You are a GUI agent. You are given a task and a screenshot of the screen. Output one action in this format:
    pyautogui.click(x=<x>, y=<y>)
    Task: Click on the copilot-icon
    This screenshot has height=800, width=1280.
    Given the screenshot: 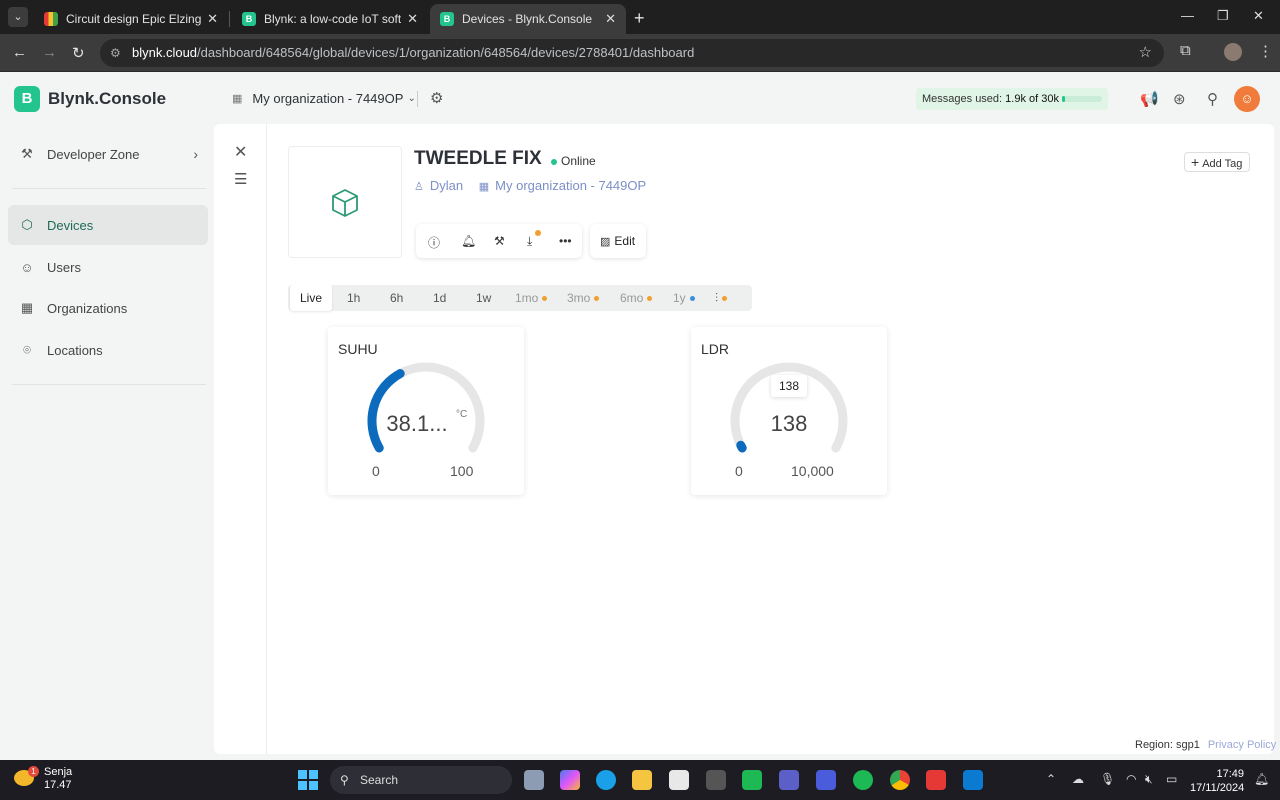 What is the action you would take?
    pyautogui.click(x=570, y=780)
    